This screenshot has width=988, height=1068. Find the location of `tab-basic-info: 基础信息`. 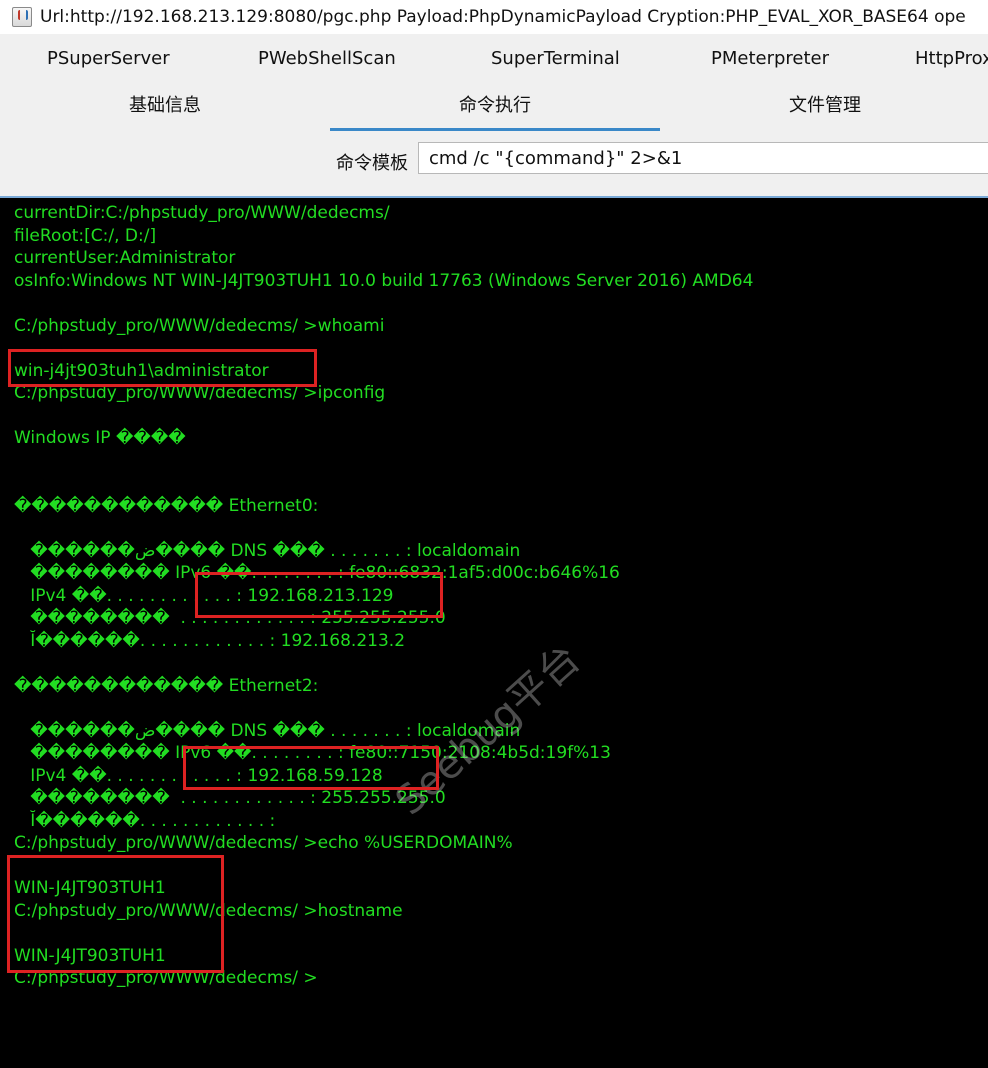

tab-basic-info: 基础信息 is located at coordinates (165, 106).